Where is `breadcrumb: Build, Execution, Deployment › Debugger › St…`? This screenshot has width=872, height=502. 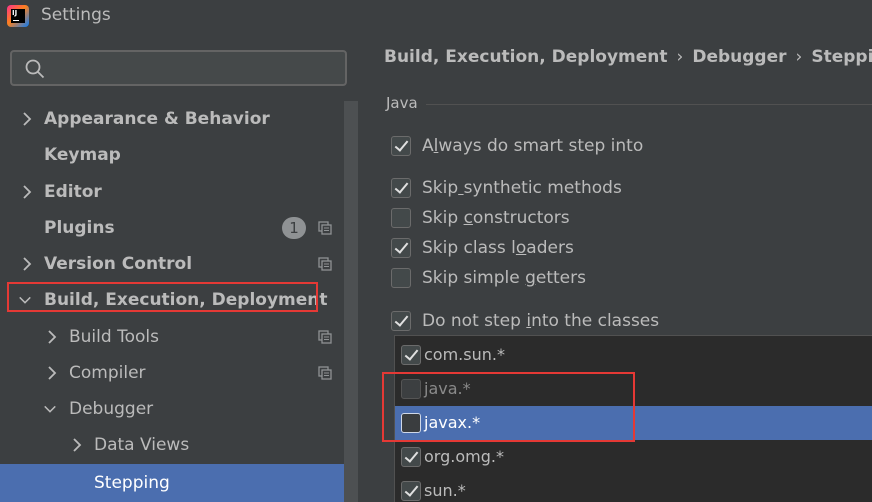
breadcrumb: Build, Execution, Deployment › Debugger › St… is located at coordinates (628, 57).